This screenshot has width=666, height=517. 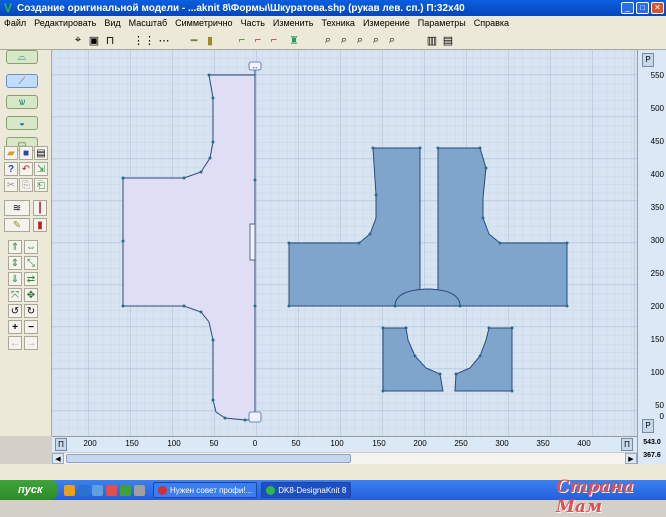 What do you see at coordinates (148, 23) in the screenshot?
I see `menu-scale: Масштаб` at bounding box center [148, 23].